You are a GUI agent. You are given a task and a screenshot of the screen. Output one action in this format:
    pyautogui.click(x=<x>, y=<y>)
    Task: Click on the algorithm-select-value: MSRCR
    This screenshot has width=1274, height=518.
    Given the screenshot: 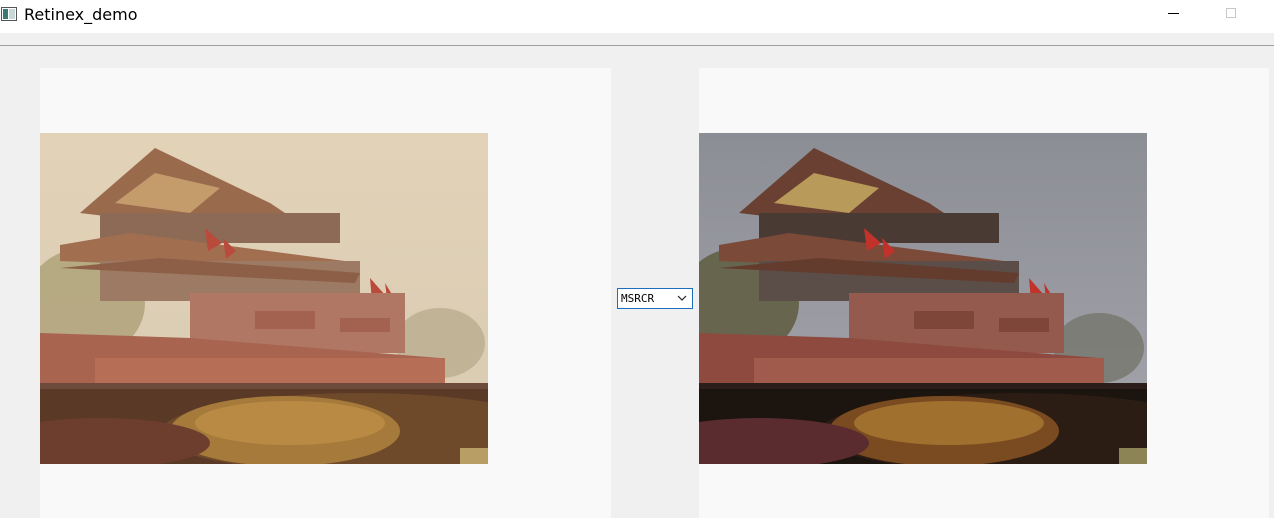 What is the action you would take?
    pyautogui.click(x=638, y=298)
    